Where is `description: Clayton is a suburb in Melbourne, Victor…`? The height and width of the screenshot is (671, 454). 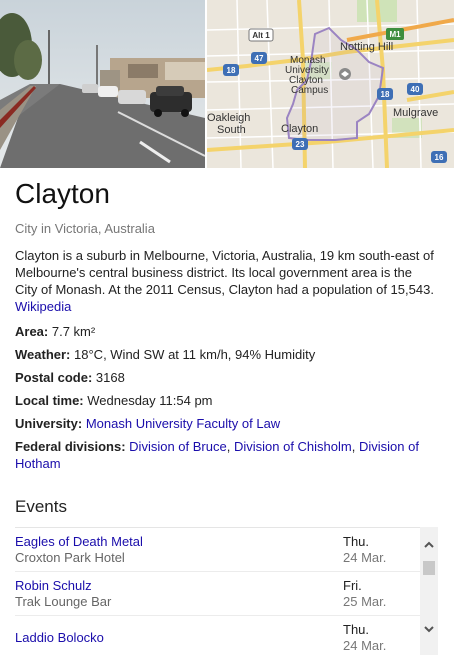
description: Clayton is a suburb in Melbourne, Victor… is located at coordinates (226, 281).